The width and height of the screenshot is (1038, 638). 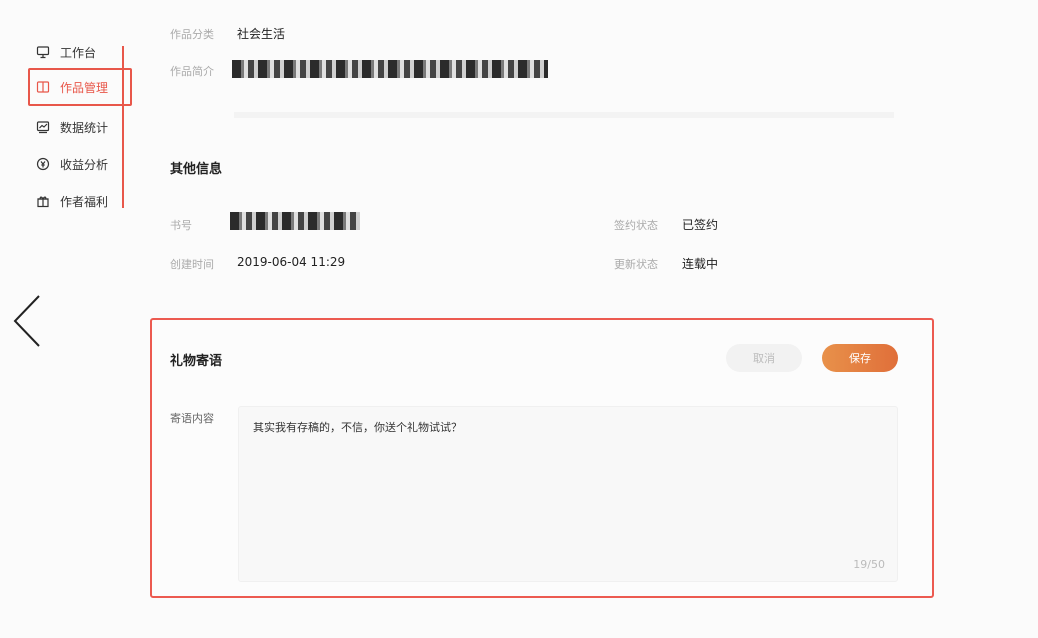 I want to click on created-value: 2019-06-04 11:29, so click(x=291, y=262).